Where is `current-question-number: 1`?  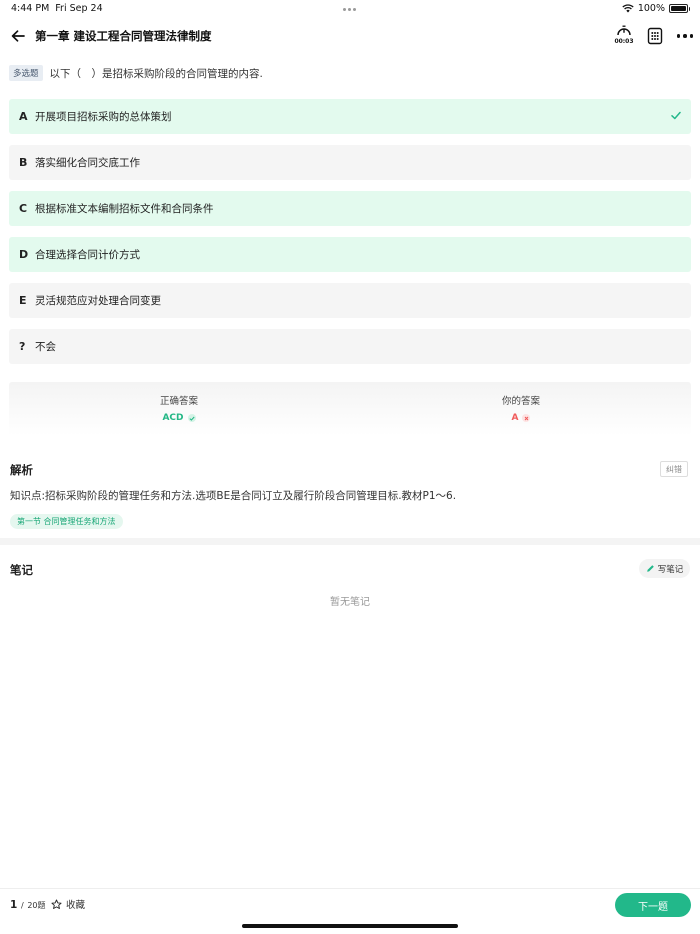 current-question-number: 1 is located at coordinates (14, 905).